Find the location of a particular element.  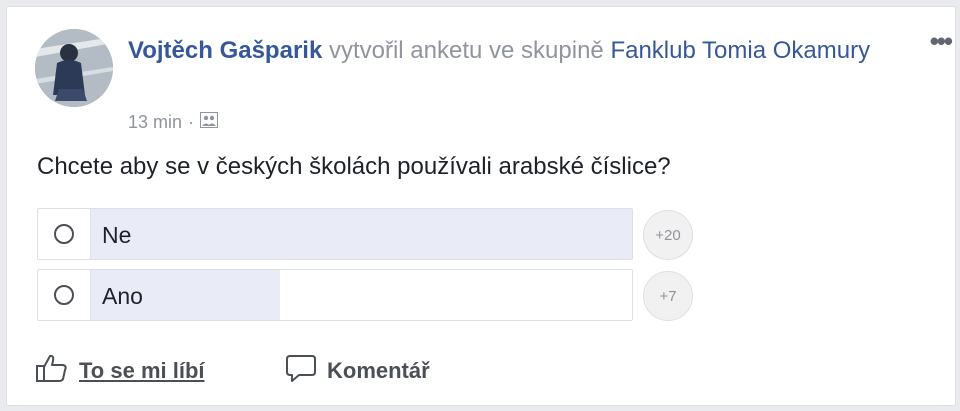

post-meta: 13 min · is located at coordinates (173, 122).